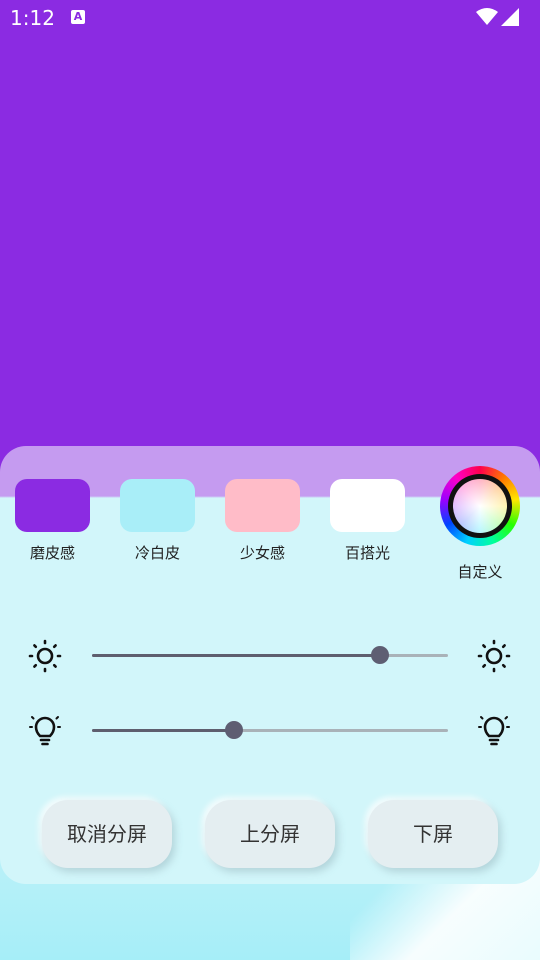 Image resolution: width=540 pixels, height=960 pixels. I want to click on preset-swatch-baidaguang, so click(367, 505).